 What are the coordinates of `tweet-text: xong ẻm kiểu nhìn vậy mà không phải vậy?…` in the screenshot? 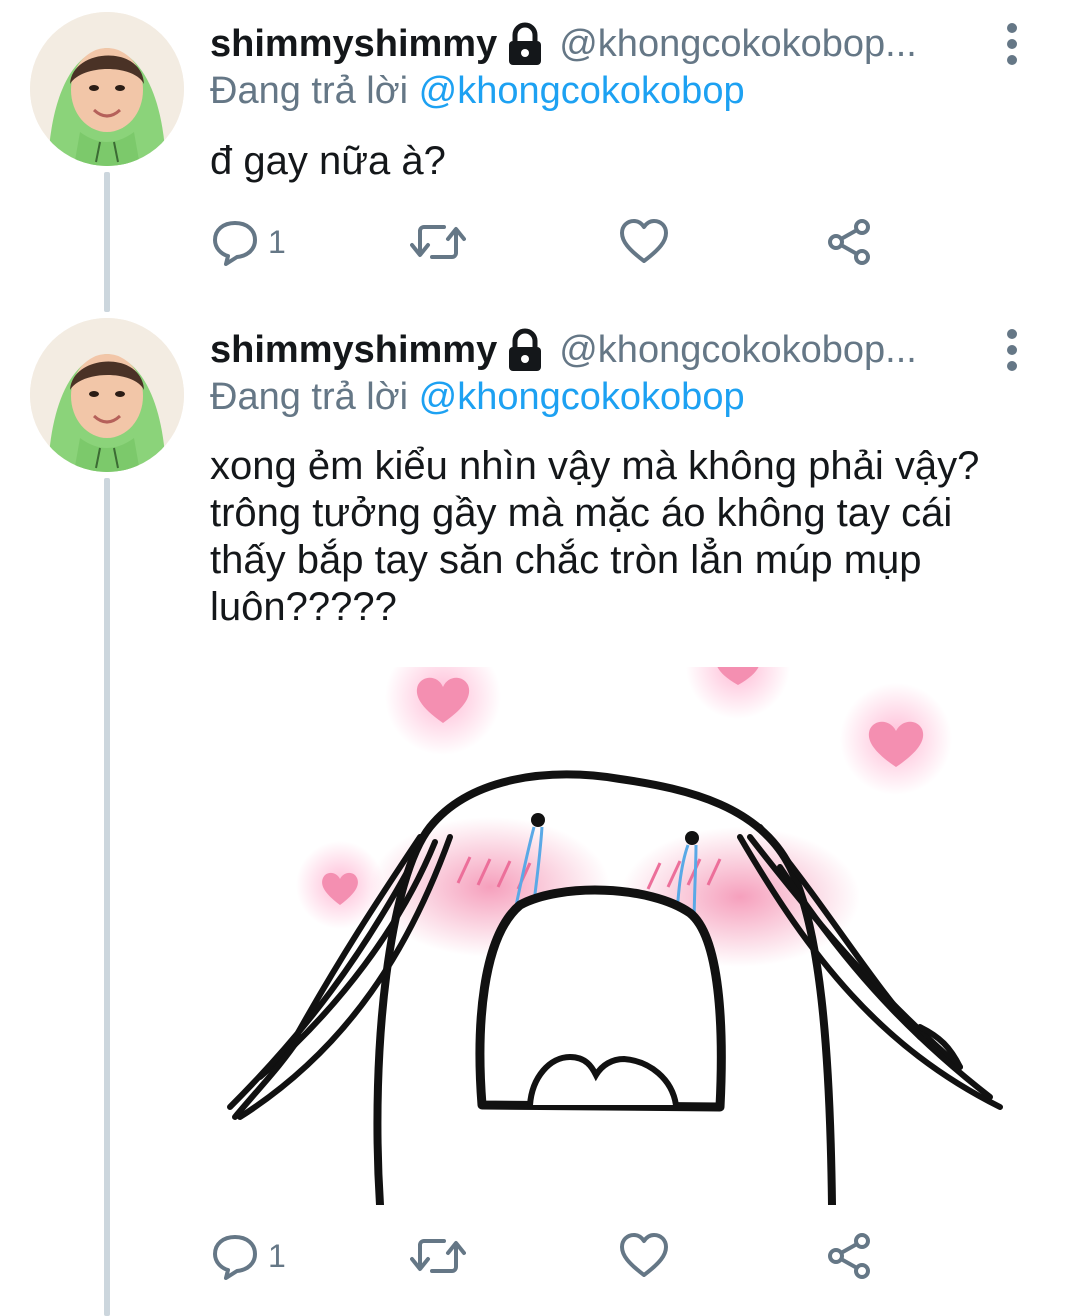 It's located at (600, 536).